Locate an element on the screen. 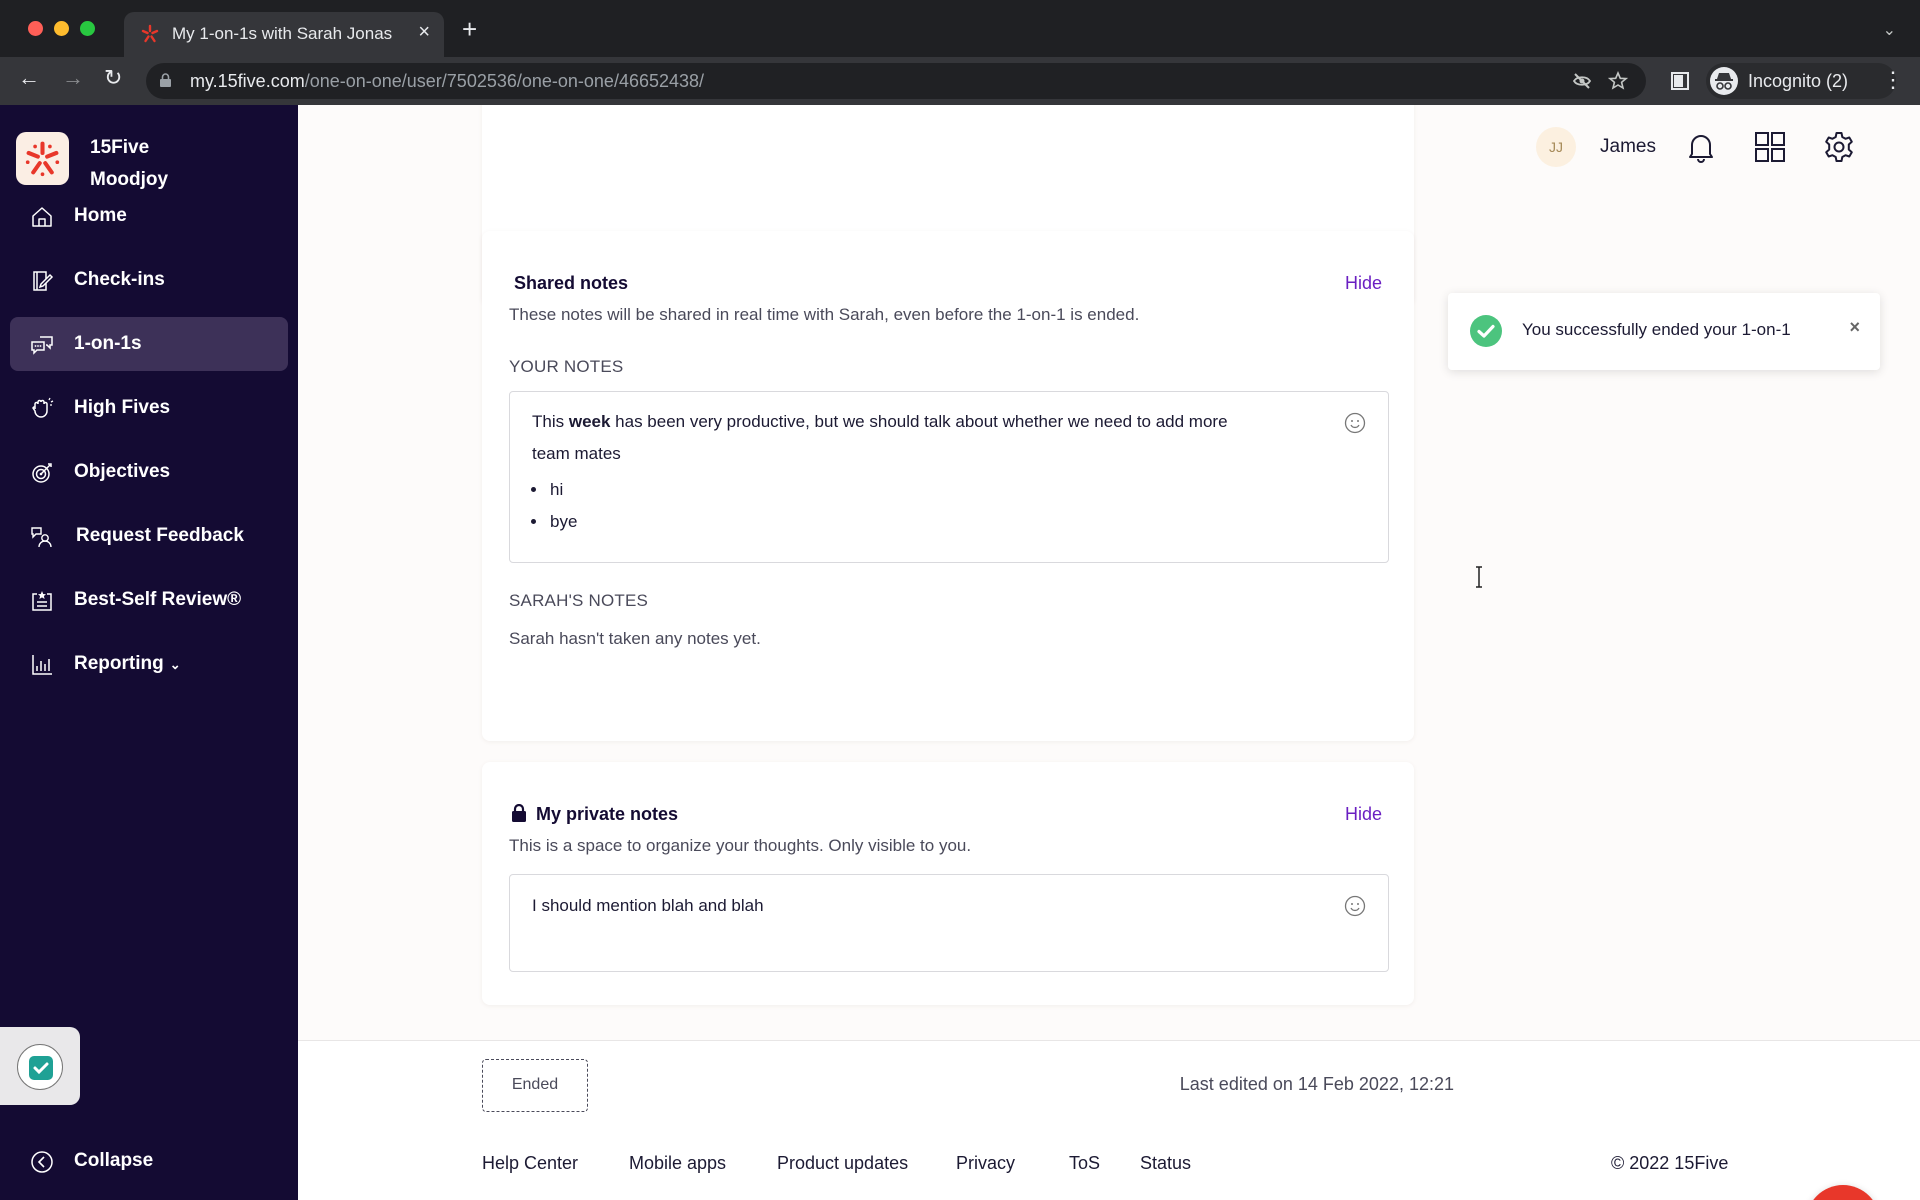 This screenshot has height=1200, width=1920. sidebar-item-objectives: Objectives is located at coordinates (149, 472).